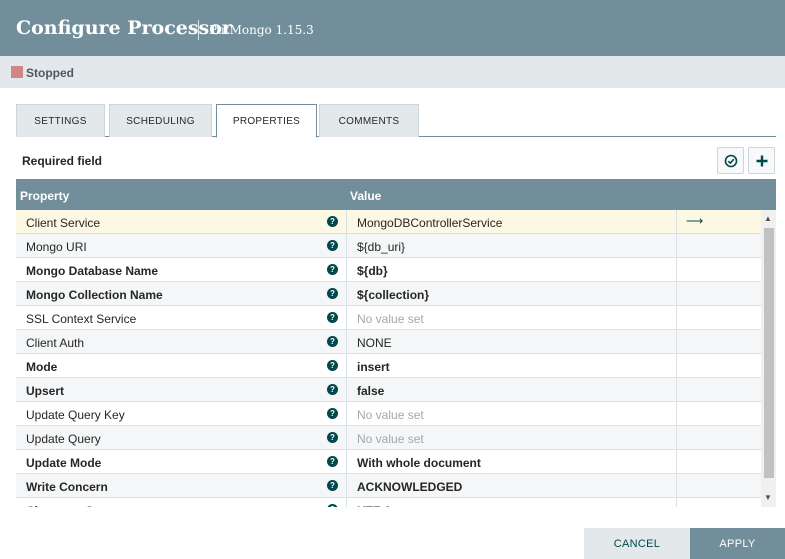  Describe the element at coordinates (769, 353) in the screenshot. I see `scroll-thumb` at that location.